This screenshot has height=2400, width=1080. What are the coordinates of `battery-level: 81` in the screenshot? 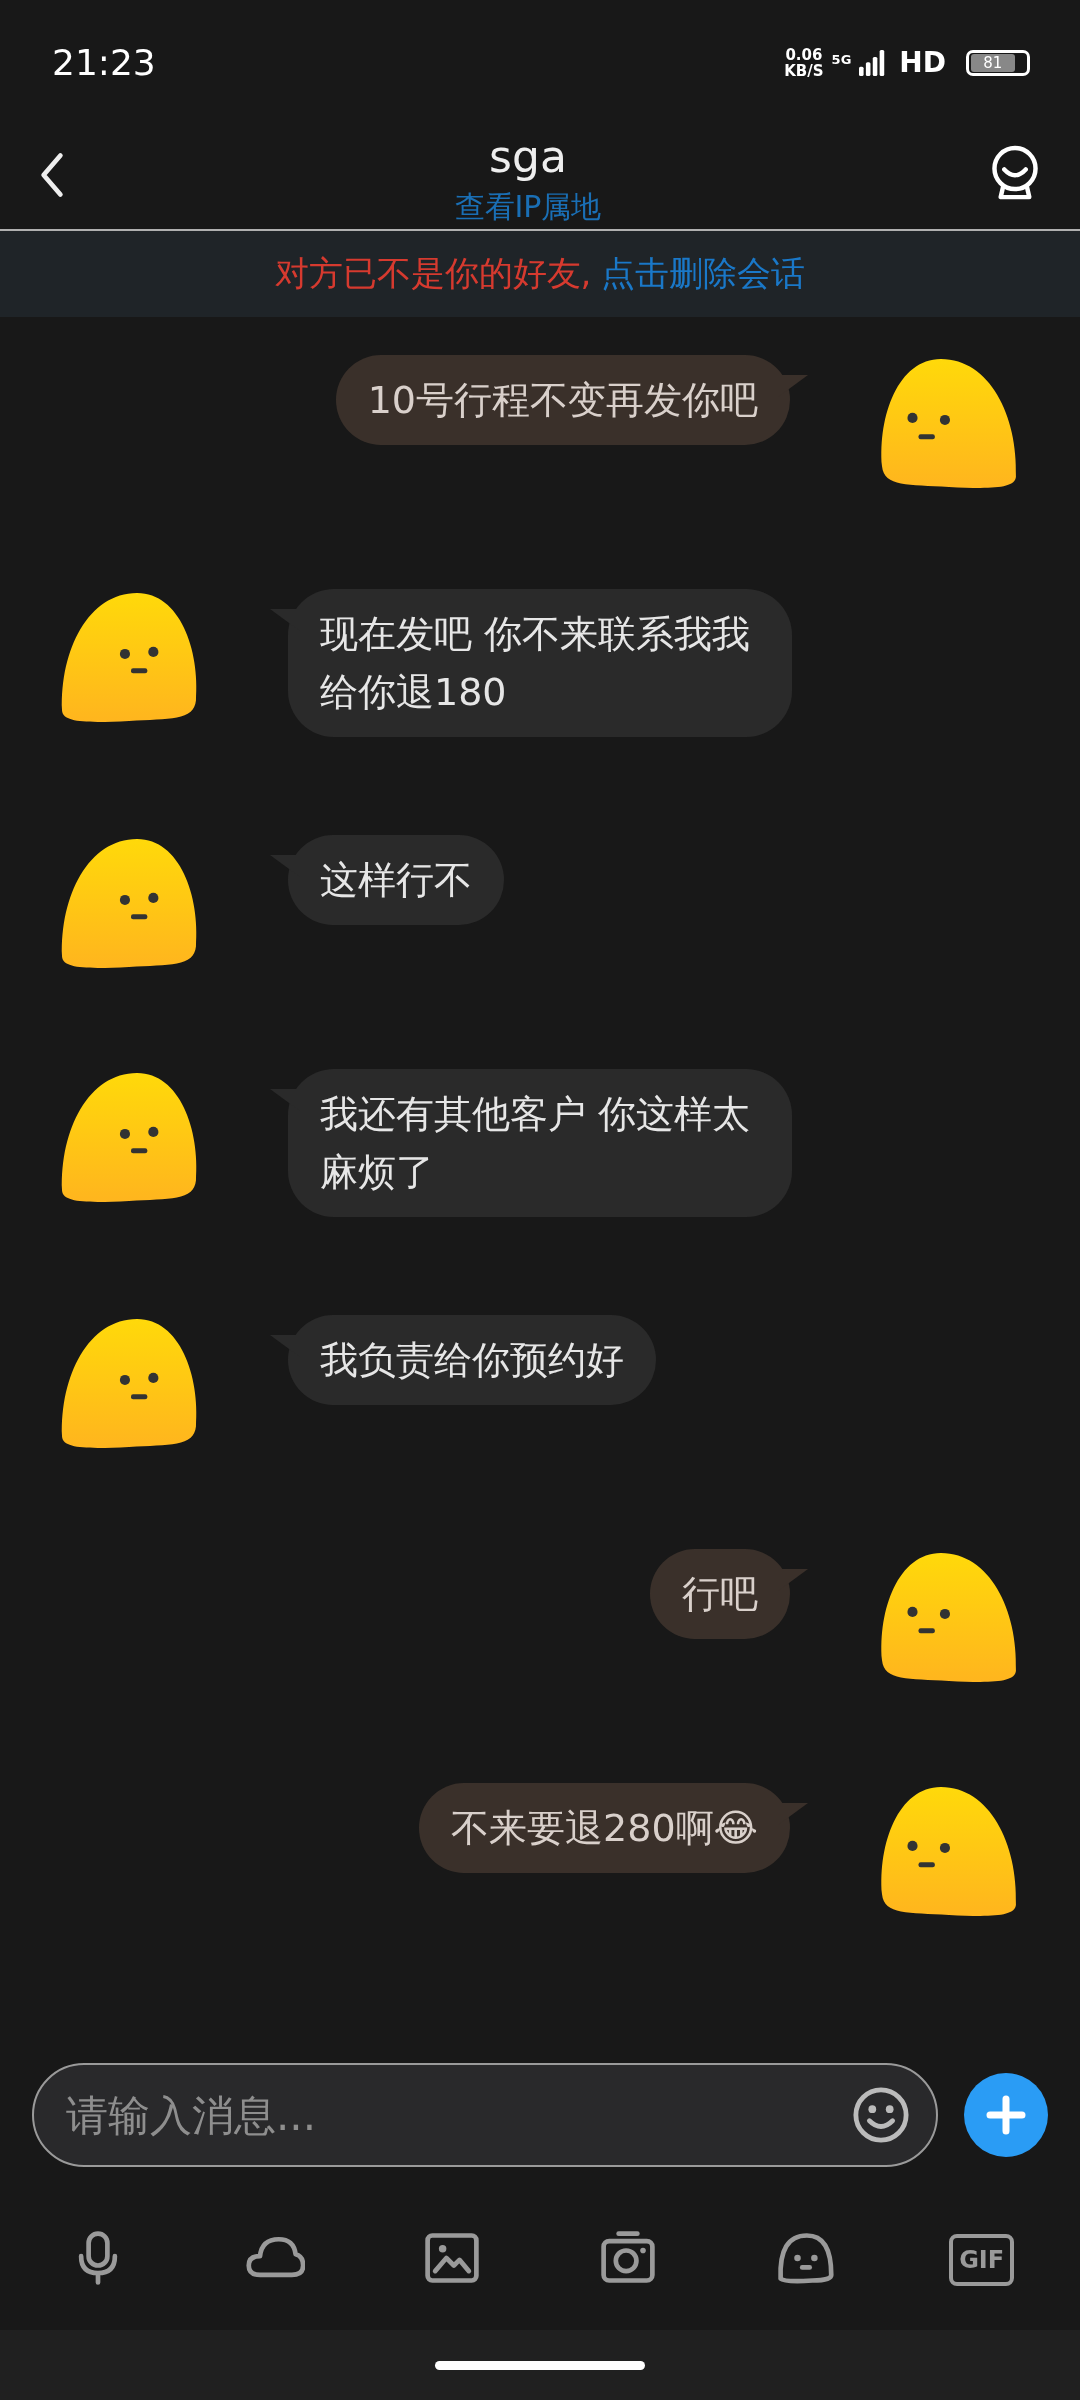 It's located at (998, 62).